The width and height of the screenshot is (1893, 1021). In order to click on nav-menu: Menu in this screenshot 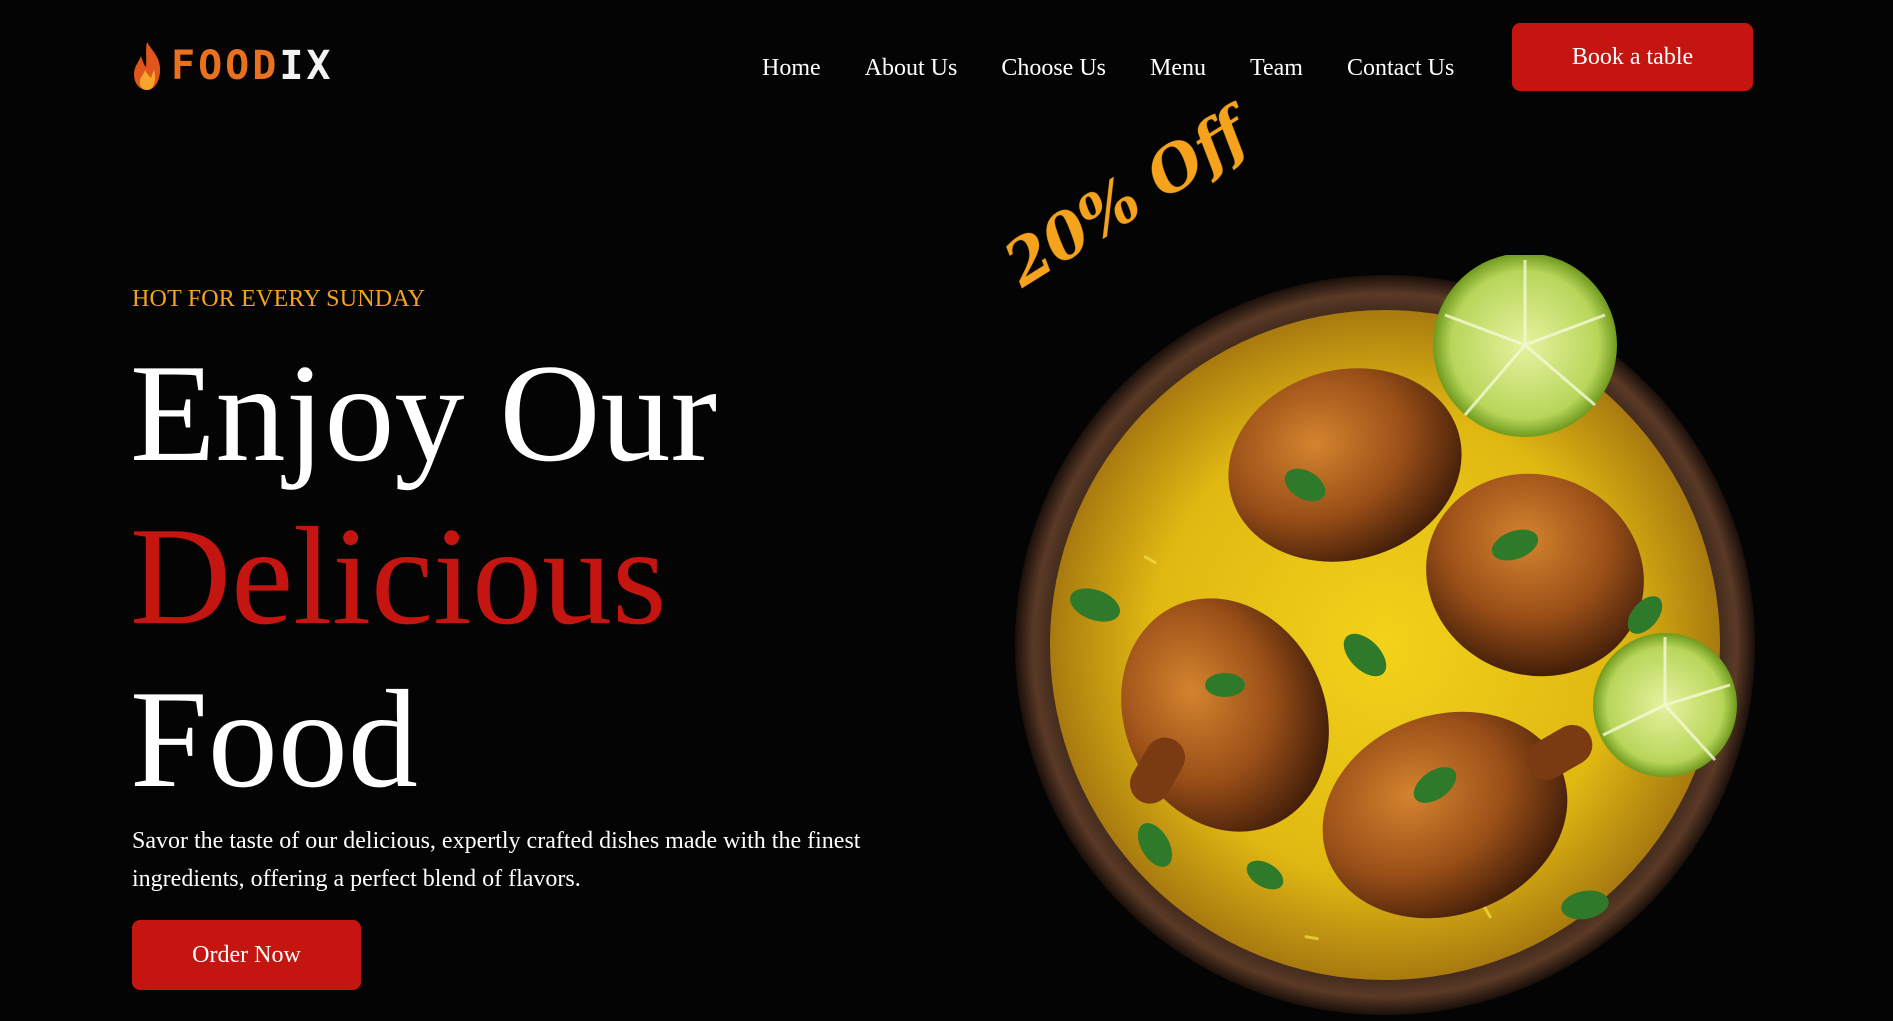, I will do `click(1178, 68)`.